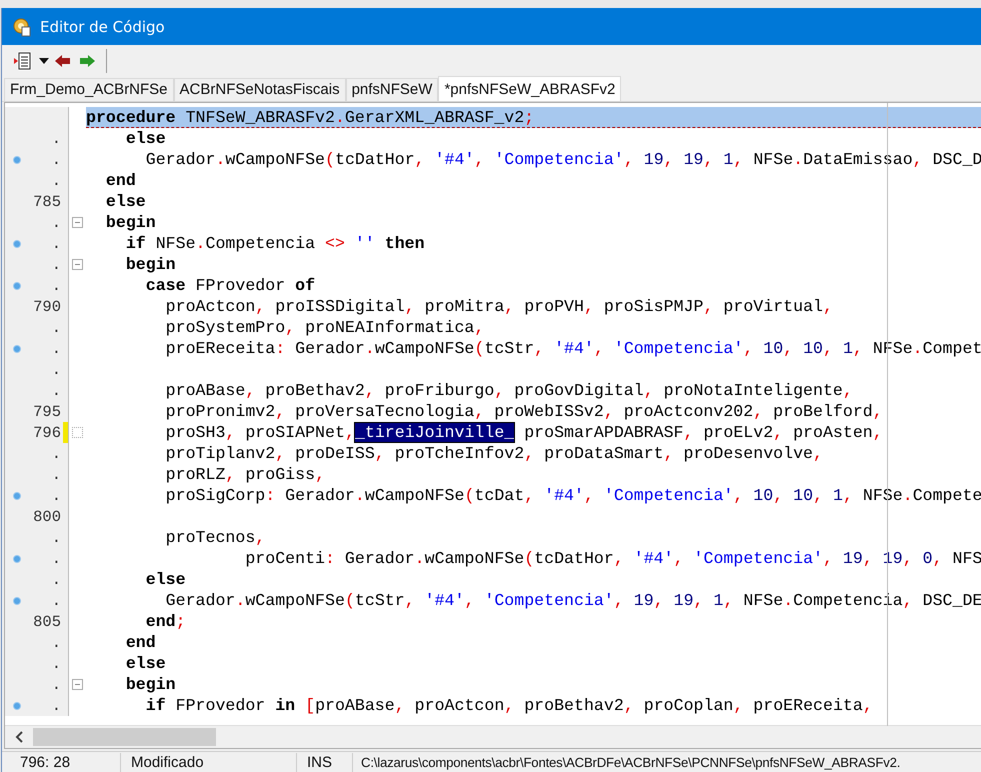 The height and width of the screenshot is (772, 981). I want to click on window-title: Editor de Código, so click(102, 27).